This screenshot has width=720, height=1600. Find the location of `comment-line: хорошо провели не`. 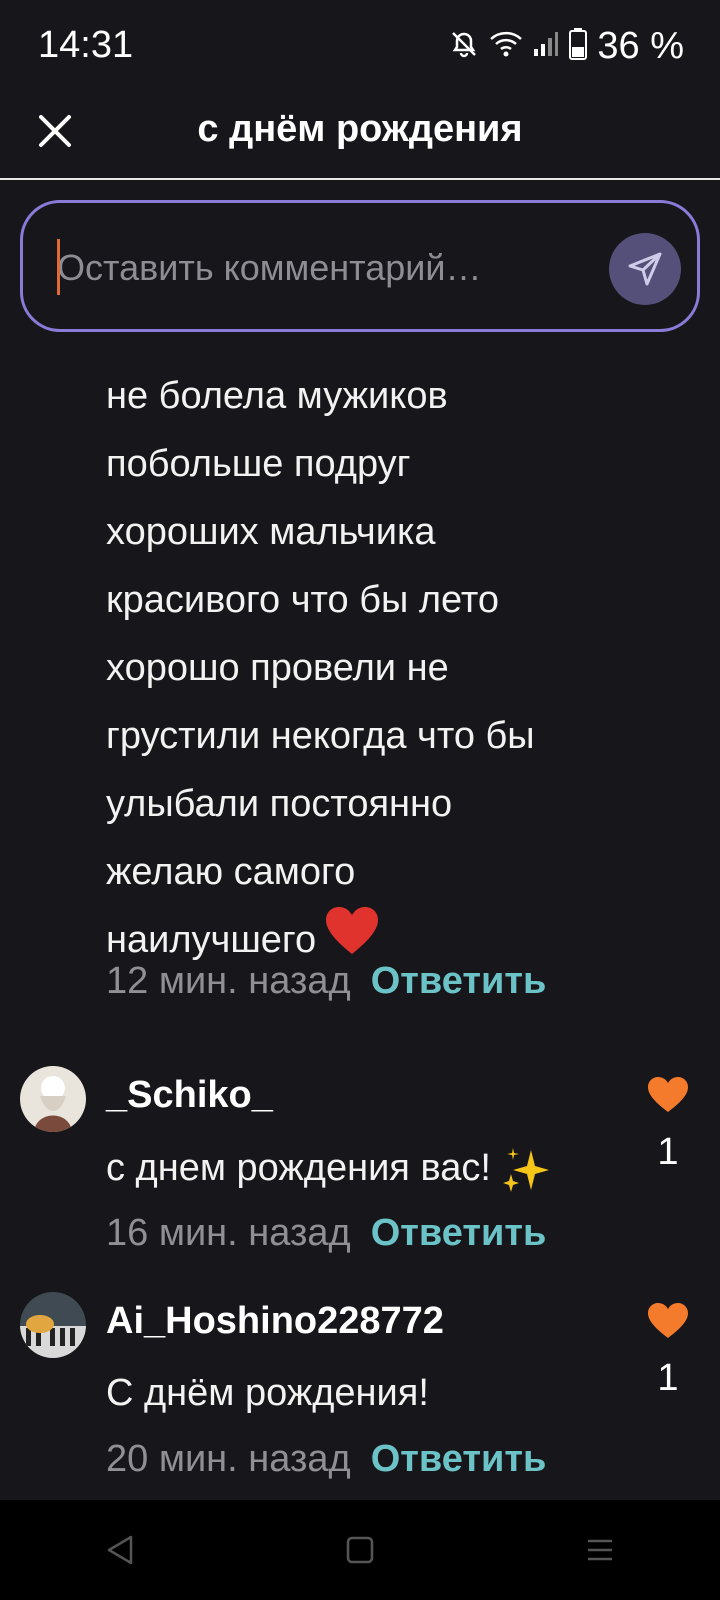

comment-line: хорошо провели не is located at coordinates (277, 668).